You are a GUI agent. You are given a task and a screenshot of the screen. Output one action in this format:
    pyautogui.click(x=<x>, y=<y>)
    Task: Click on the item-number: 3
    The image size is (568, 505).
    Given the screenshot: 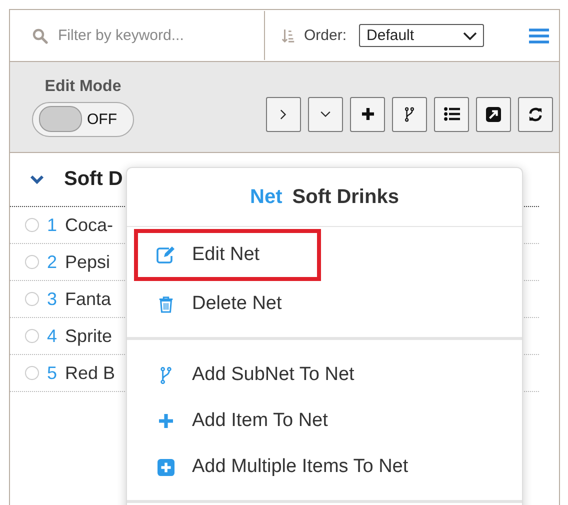 What is the action you would take?
    pyautogui.click(x=52, y=299)
    